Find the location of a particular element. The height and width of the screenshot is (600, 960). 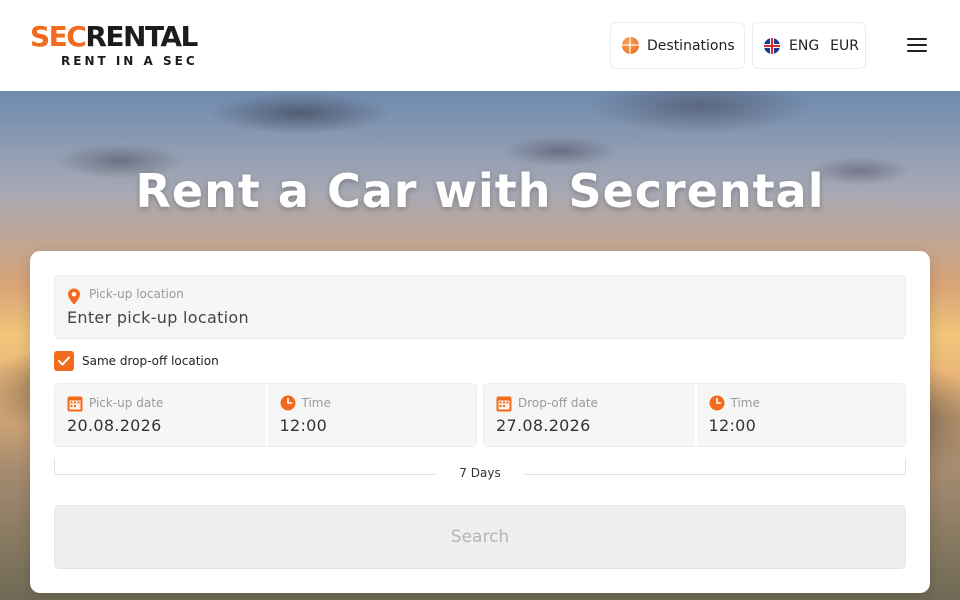

pickup-datetime-group: Pick-up date 20.08.2026 Time 12:00 is located at coordinates (265, 415).